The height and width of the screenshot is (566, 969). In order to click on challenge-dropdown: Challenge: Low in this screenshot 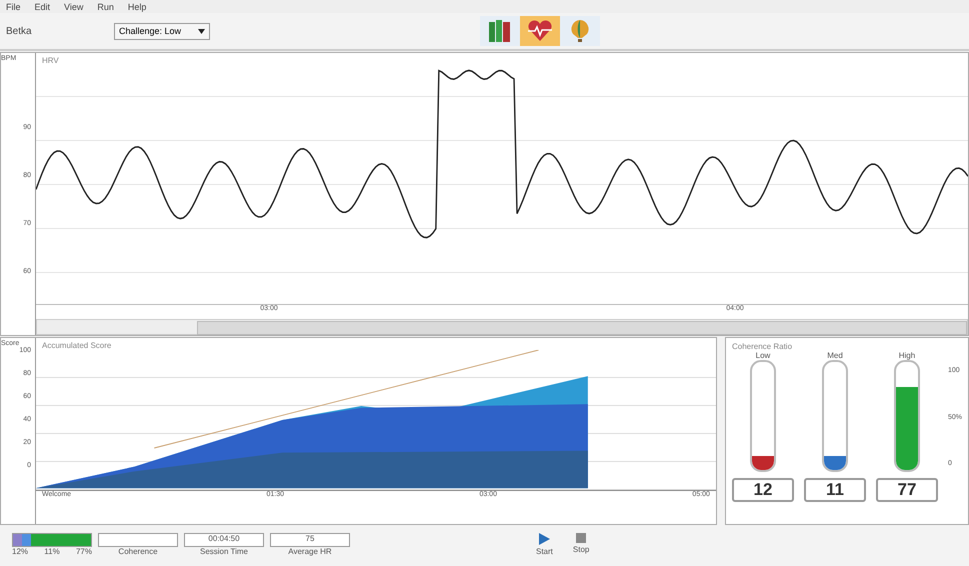, I will do `click(162, 31)`.